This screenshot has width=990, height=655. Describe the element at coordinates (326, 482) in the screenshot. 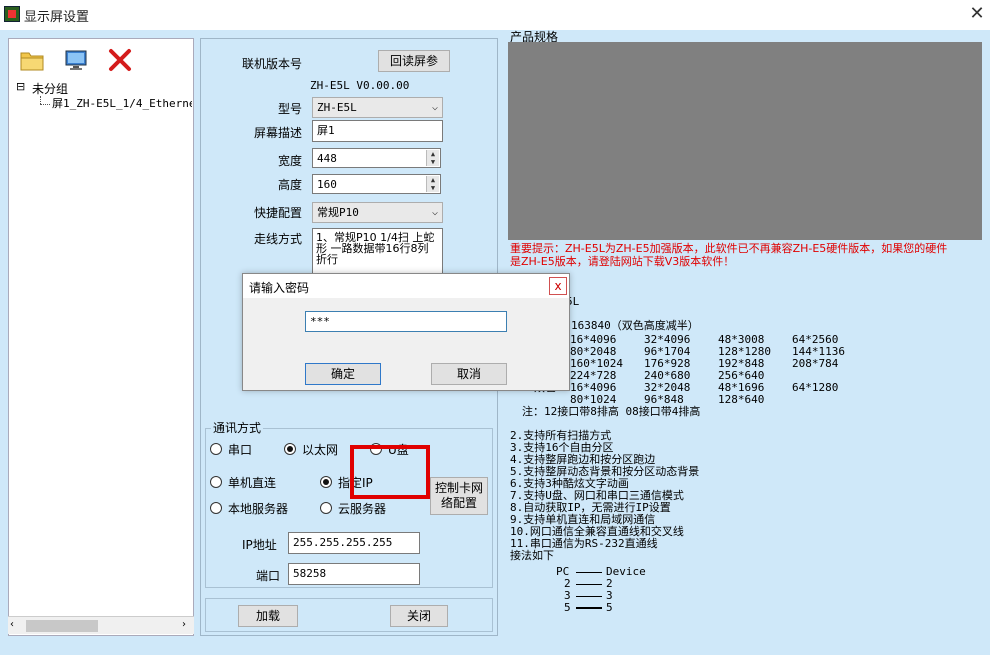

I see `specify-ip-radio` at that location.